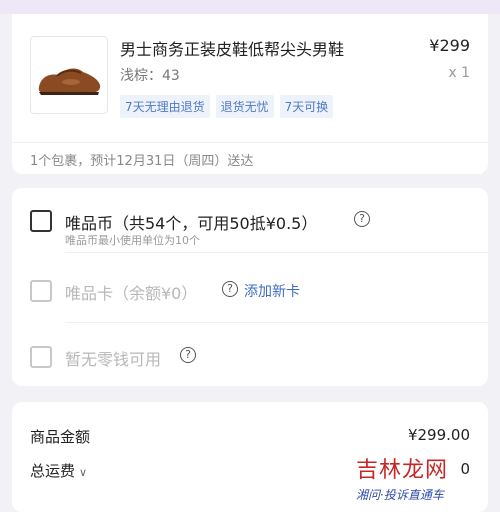  Describe the element at coordinates (60, 437) in the screenshot. I see `goods-amount-label: 商品金额` at that location.